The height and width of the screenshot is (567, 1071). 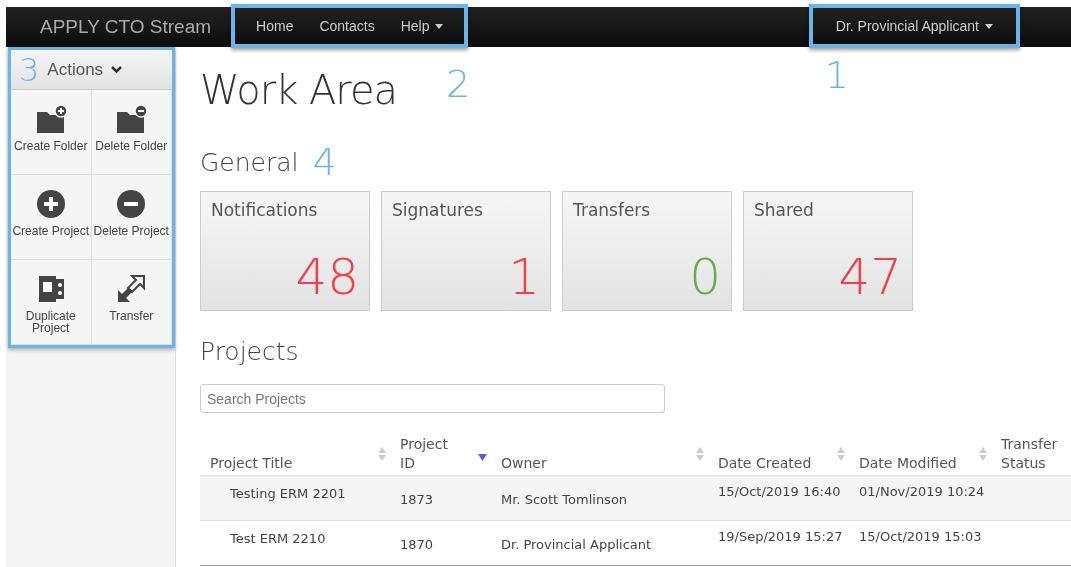 I want to click on app-title: APPLY CTO Stream, so click(x=126, y=27).